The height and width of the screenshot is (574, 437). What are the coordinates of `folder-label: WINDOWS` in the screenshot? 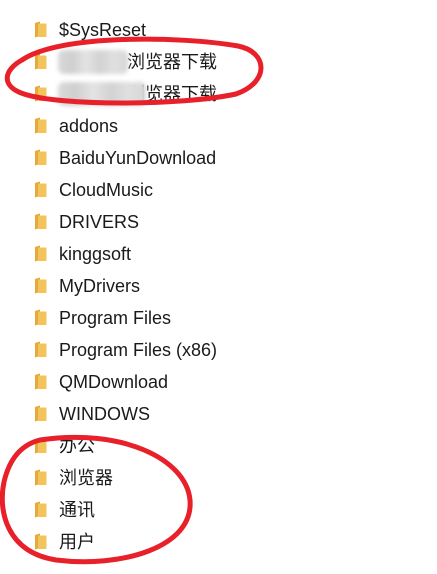 It's located at (104, 414).